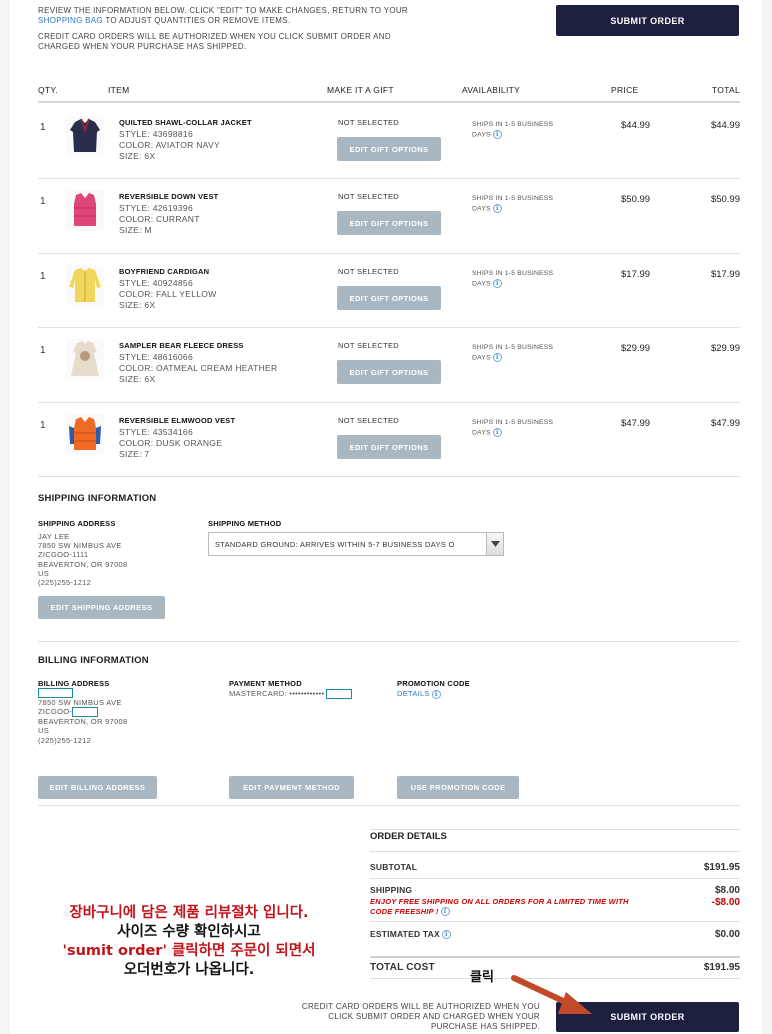  I want to click on availability-text: SHIPS IN 1-5 BUSINESS DAYS i, so click(522, 204).